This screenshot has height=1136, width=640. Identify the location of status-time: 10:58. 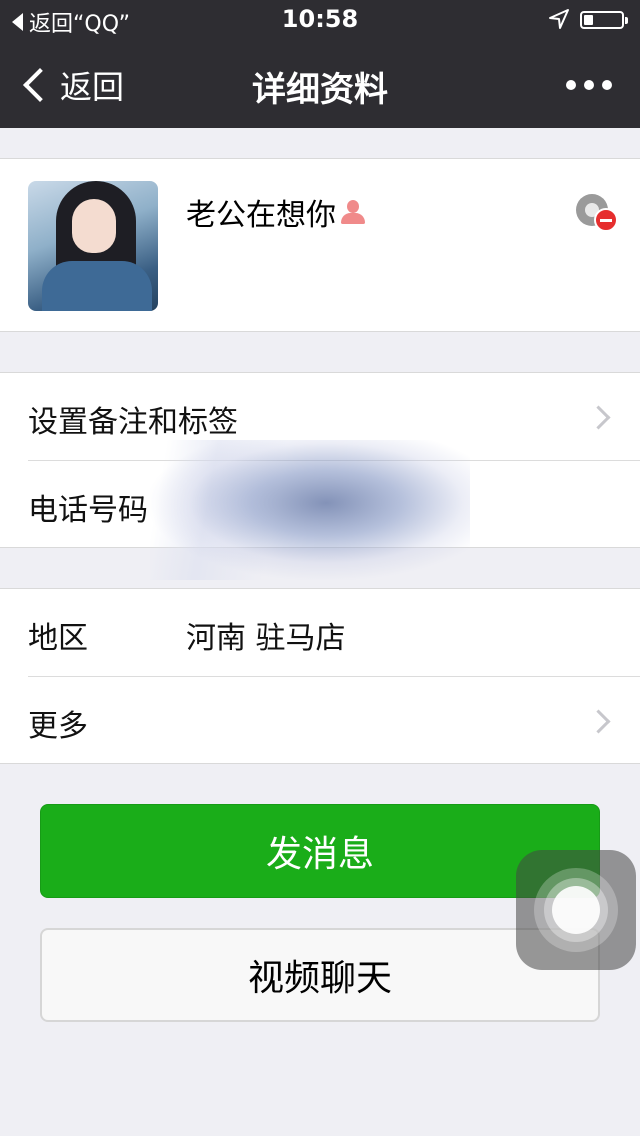
(320, 19).